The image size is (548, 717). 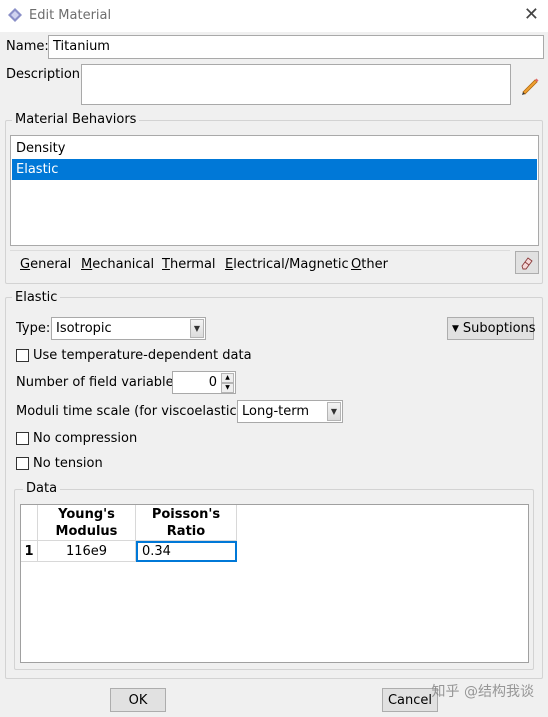 What do you see at coordinates (276, 411) in the screenshot?
I see `moduli-time-scale-value: Long-term` at bounding box center [276, 411].